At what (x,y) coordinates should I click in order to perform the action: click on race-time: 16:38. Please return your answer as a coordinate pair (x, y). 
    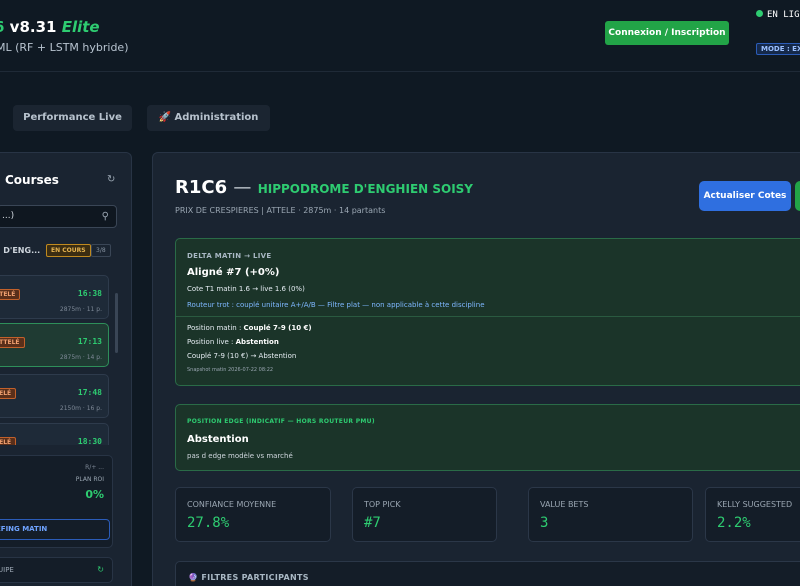
    Looking at the image, I should click on (89, 293).